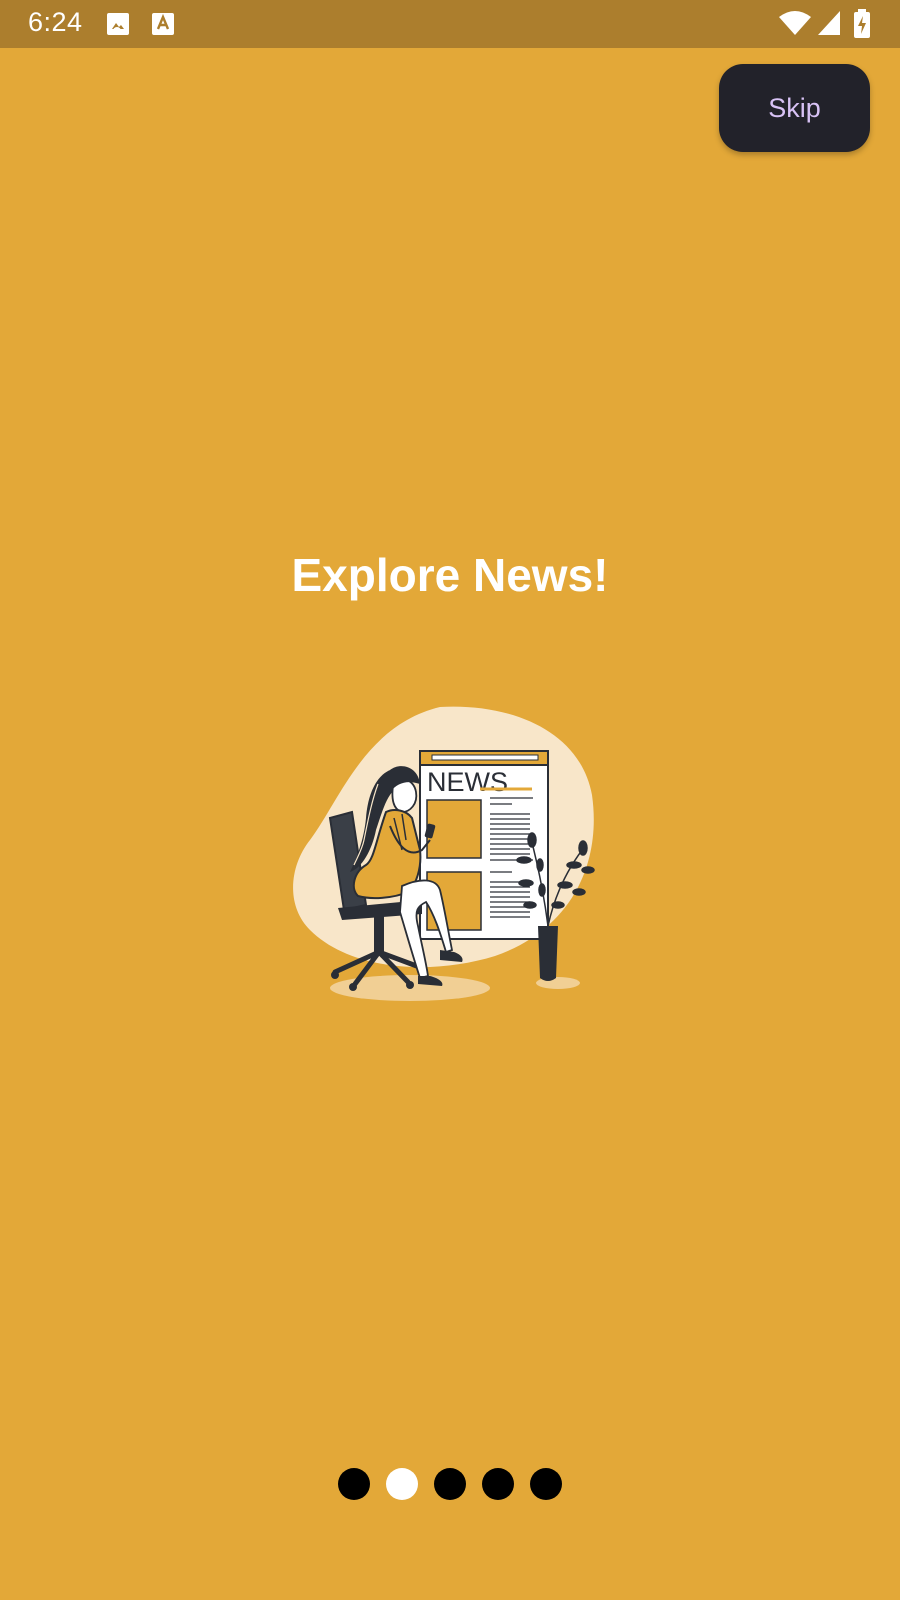 This screenshot has width=900, height=1600. What do you see at coordinates (444, 853) in the screenshot?
I see `woman-reading-news-illustration: NEWS` at bounding box center [444, 853].